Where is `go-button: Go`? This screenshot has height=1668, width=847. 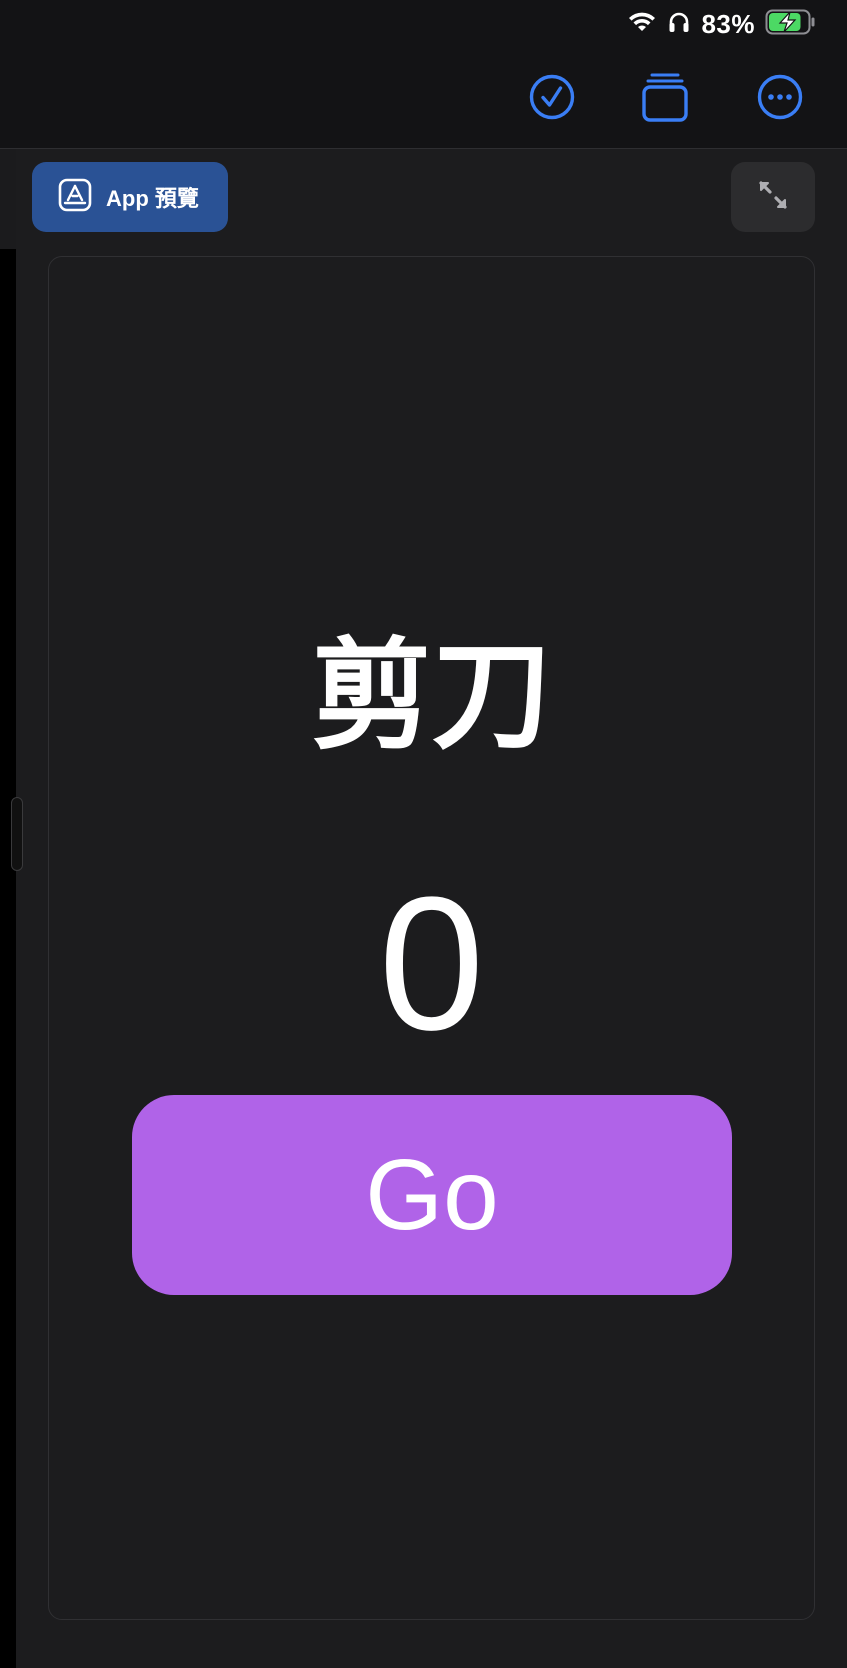
go-button: Go is located at coordinates (432, 1195).